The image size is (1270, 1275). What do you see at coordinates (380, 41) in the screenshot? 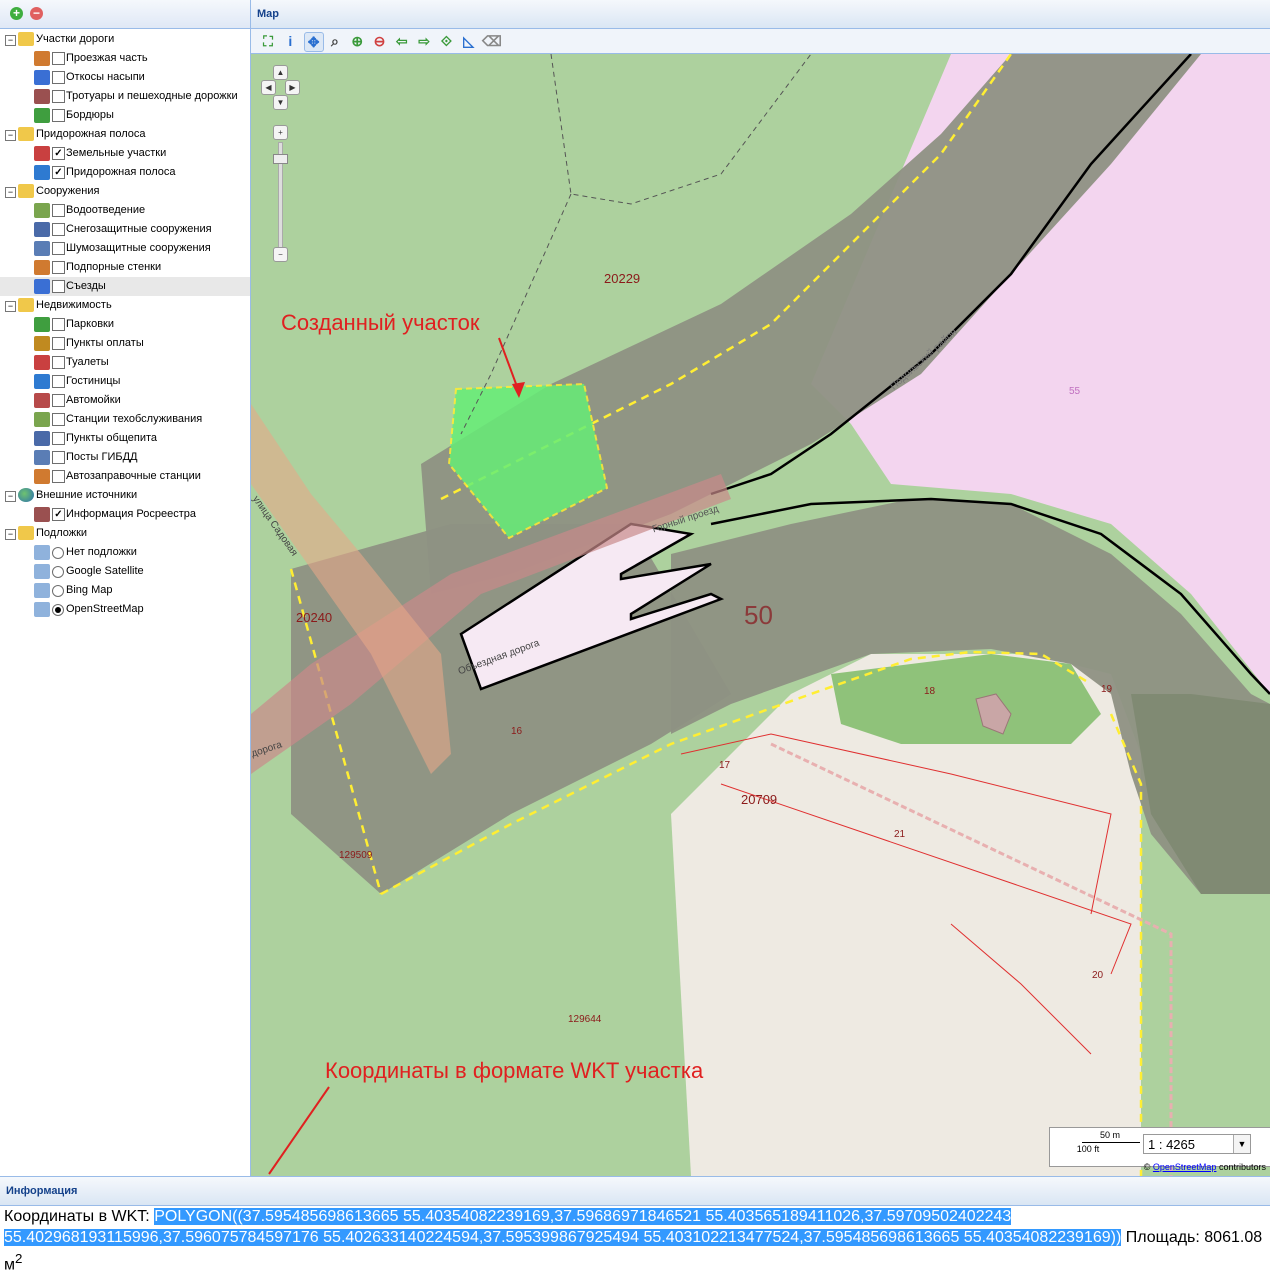
I see `zoom-out-icon: ⊖` at bounding box center [380, 41].